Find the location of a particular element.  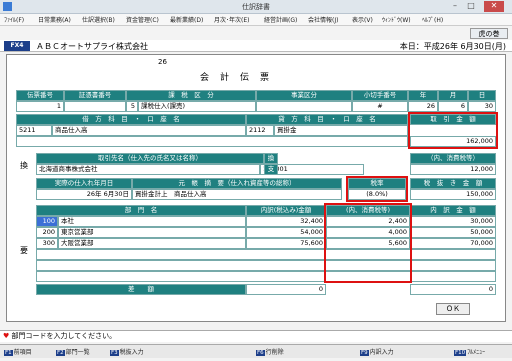

year-field: 26 is located at coordinates (423, 106).